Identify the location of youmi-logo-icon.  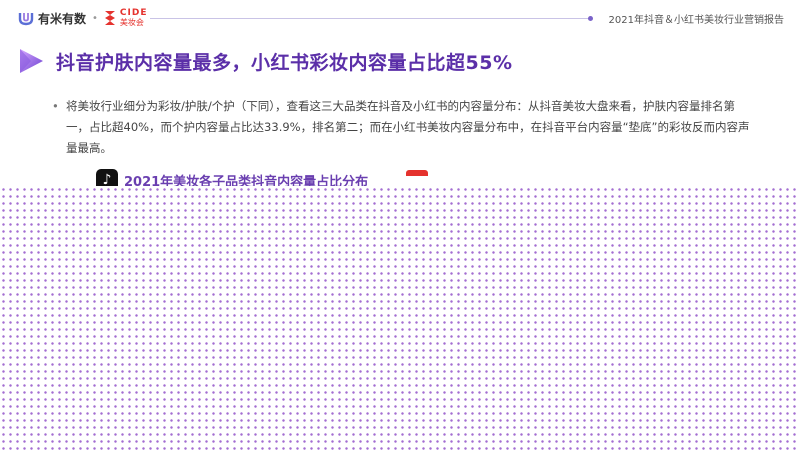
(26, 19).